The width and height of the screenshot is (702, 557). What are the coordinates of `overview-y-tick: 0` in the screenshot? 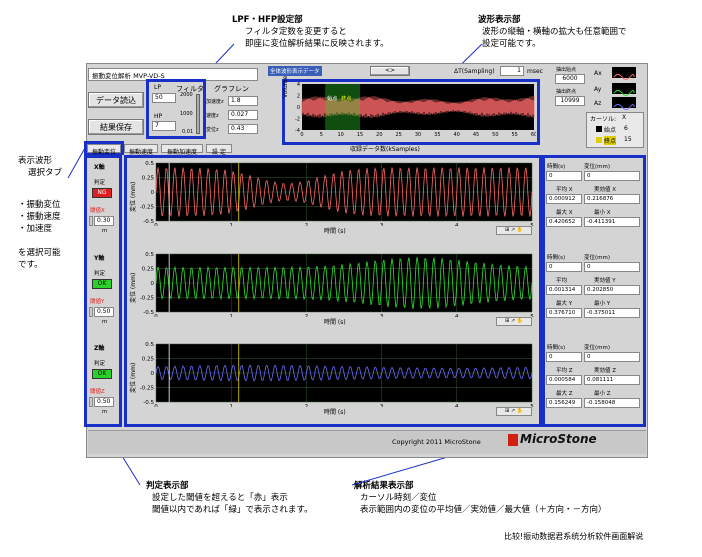 It's located at (298, 108).